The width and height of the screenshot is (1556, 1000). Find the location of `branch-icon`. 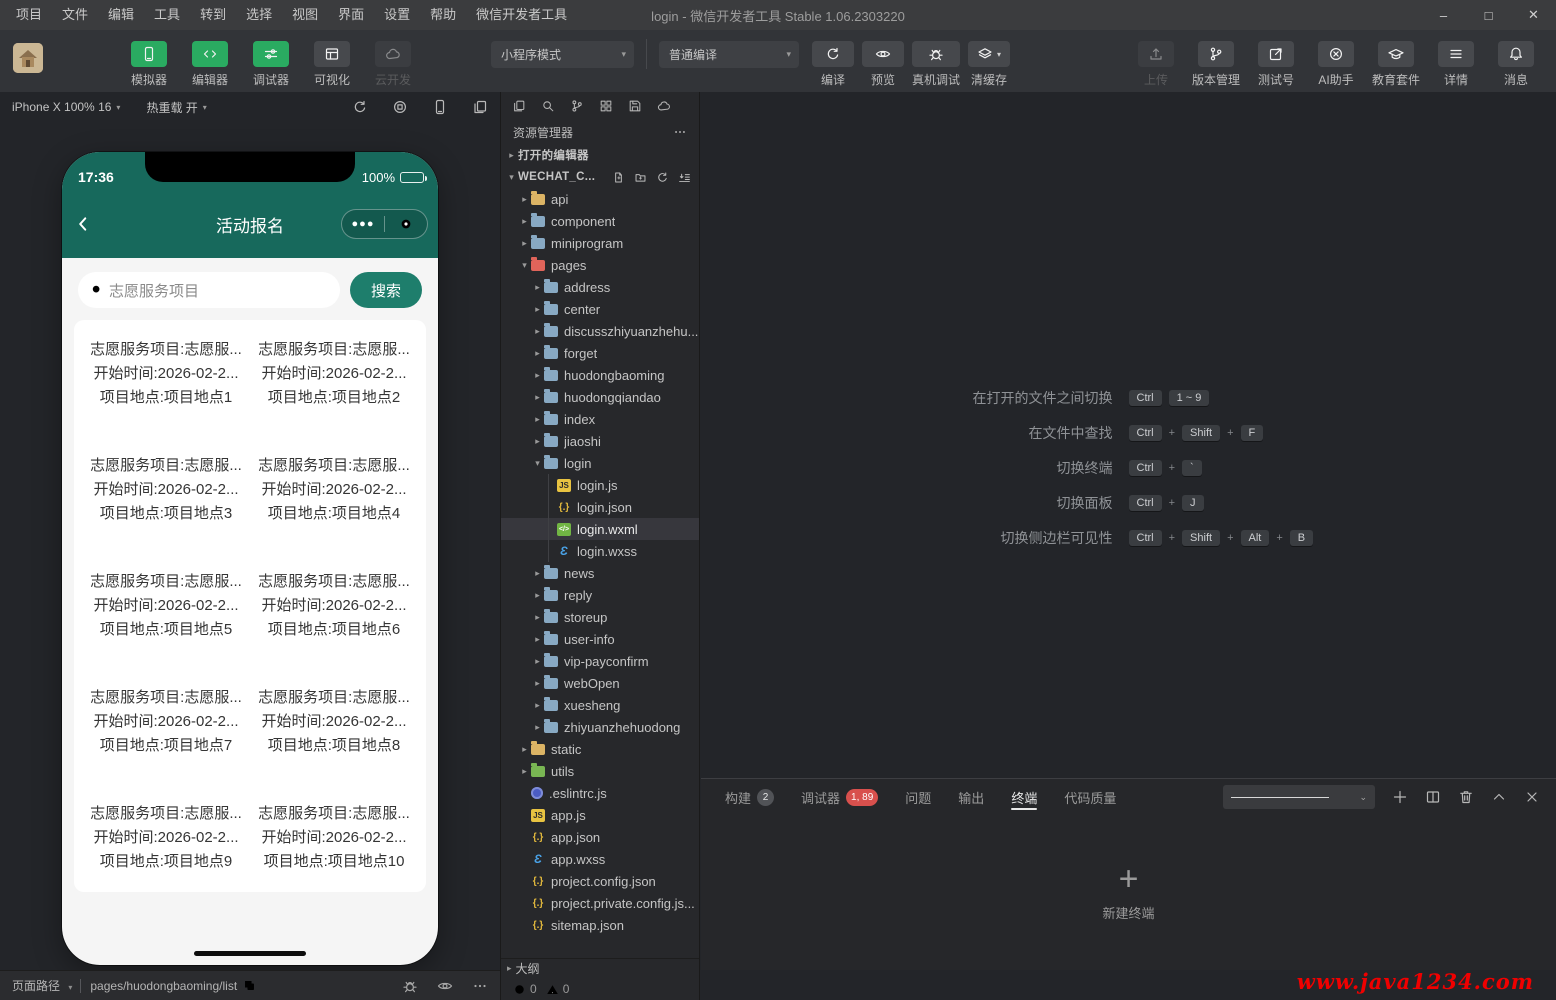

branch-icon is located at coordinates (577, 106).